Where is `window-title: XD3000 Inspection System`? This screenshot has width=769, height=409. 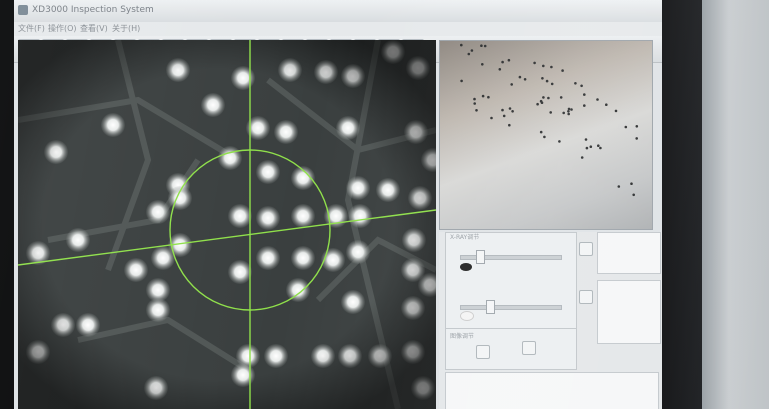
window-title: XD3000 Inspection System is located at coordinates (93, 10).